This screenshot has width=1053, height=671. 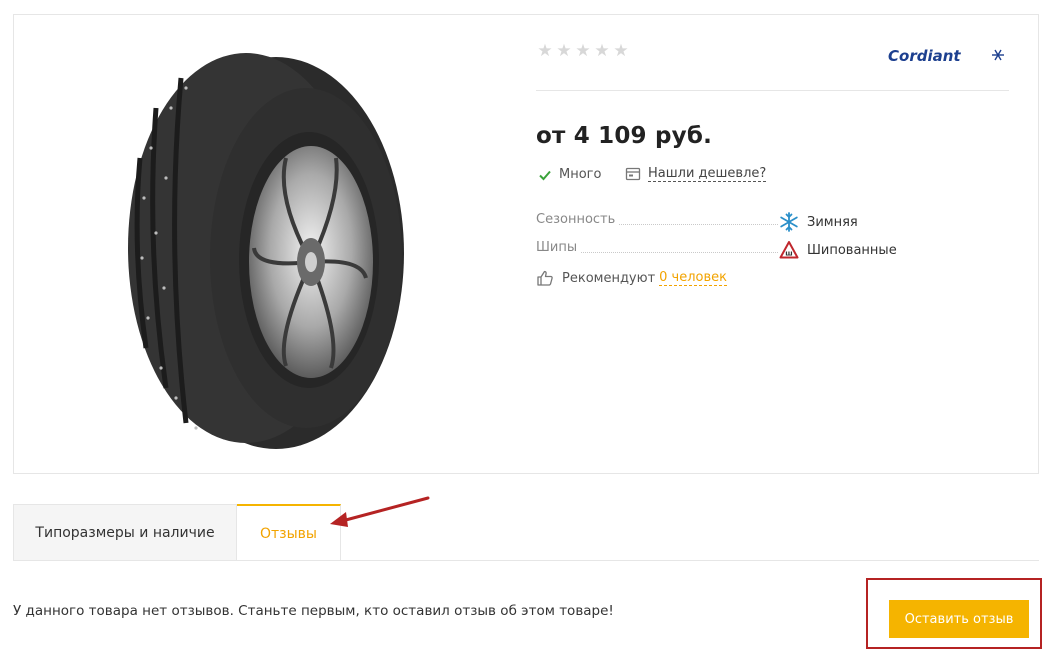 What do you see at coordinates (559, 247) in the screenshot?
I see `spec-label: Шипы` at bounding box center [559, 247].